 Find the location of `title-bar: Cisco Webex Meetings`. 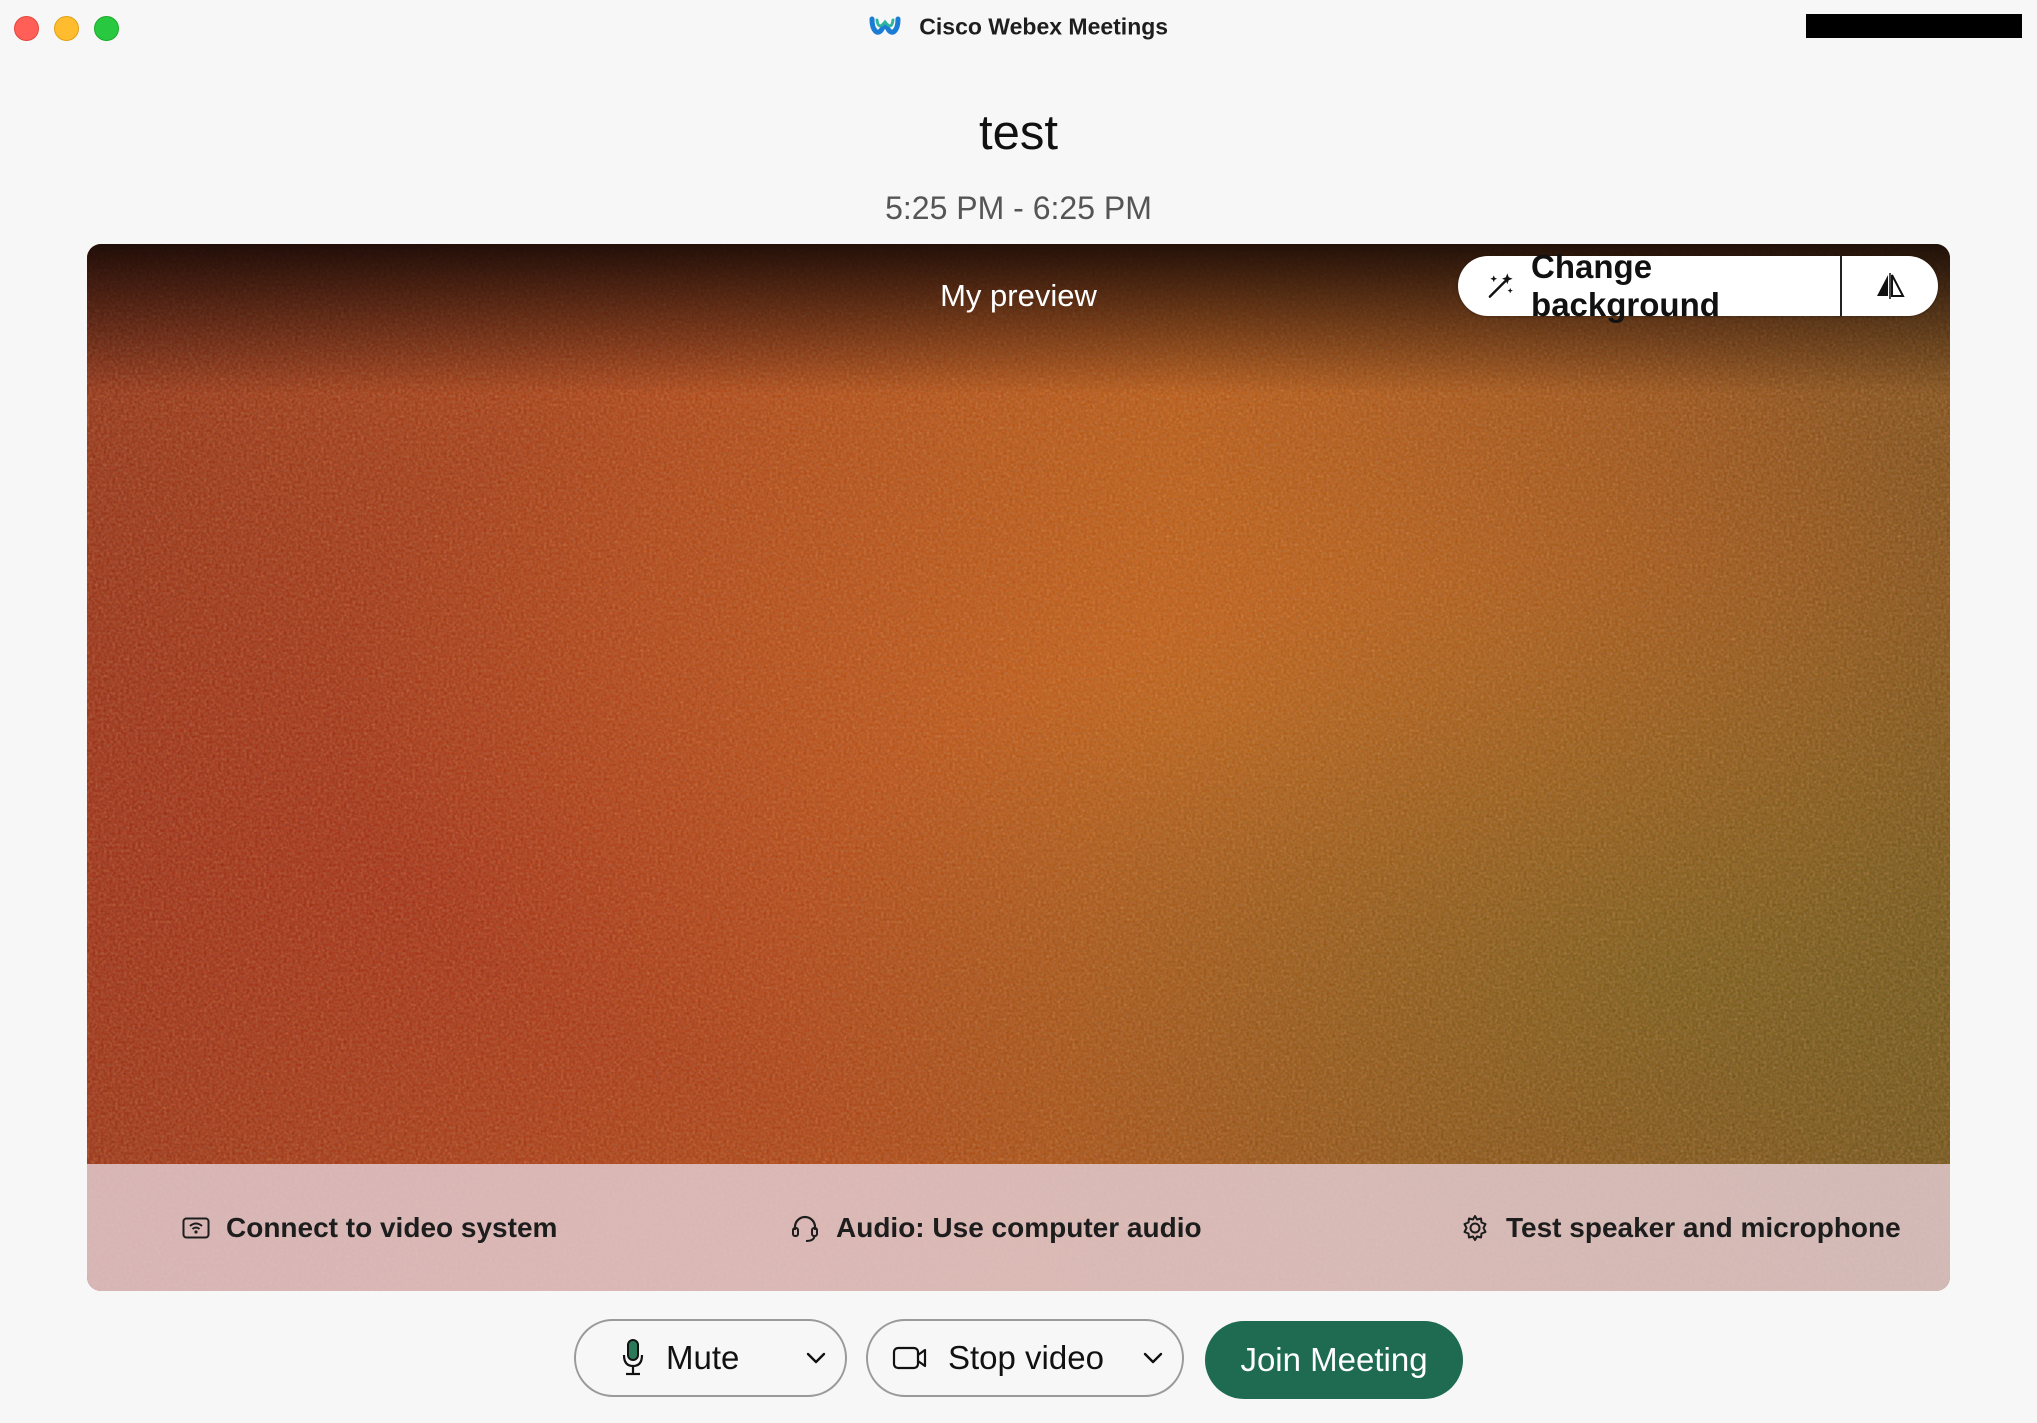

title-bar: Cisco Webex Meetings is located at coordinates (1018, 28).